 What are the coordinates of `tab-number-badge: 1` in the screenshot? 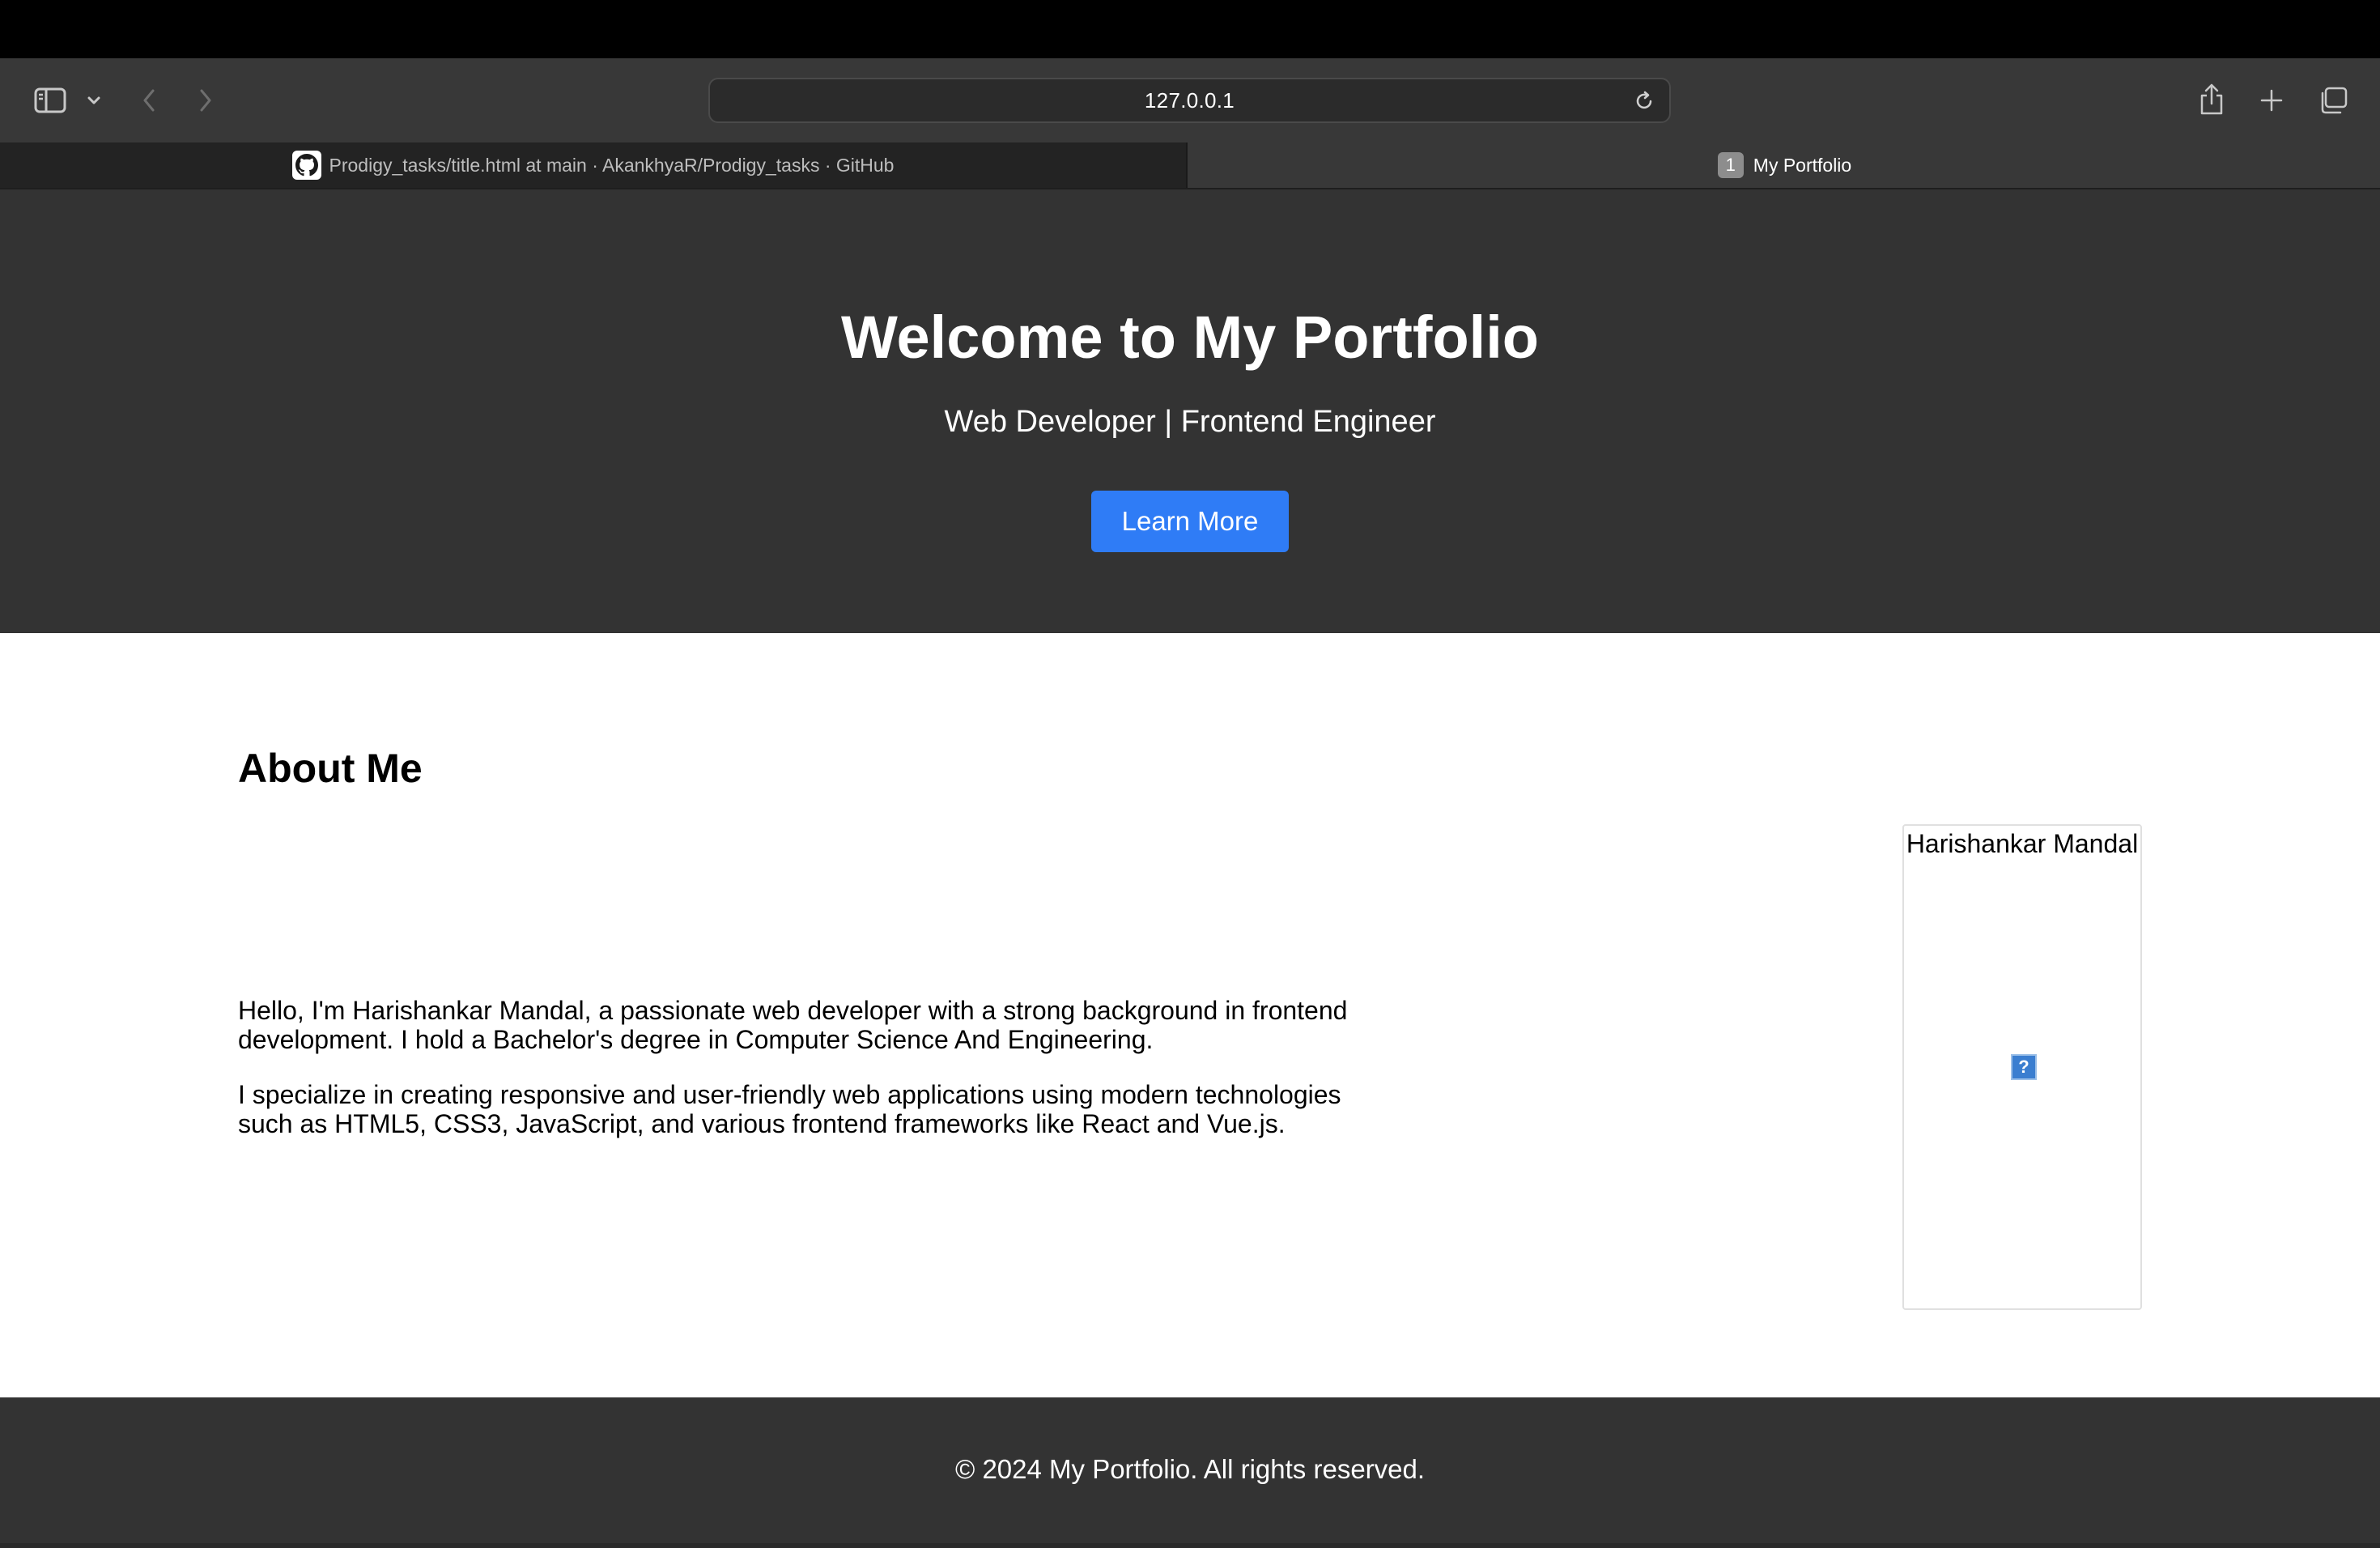 It's located at (1731, 165).